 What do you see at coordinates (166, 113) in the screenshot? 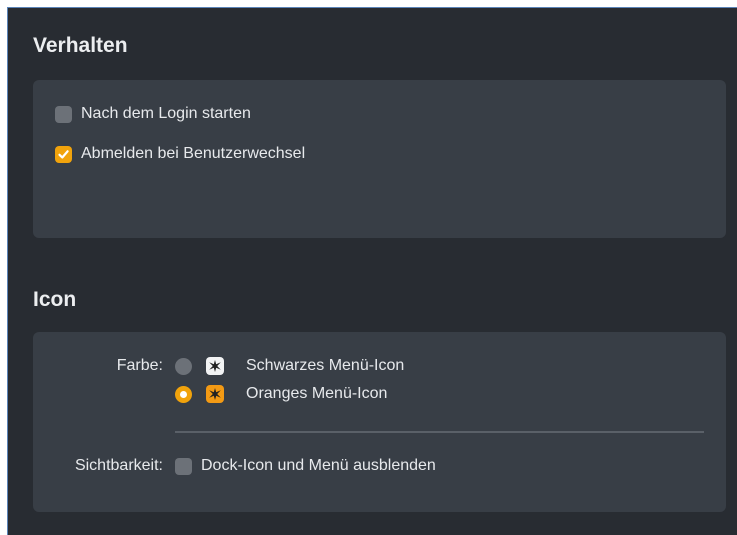
I see `launch-at-login-label: Nach dem Login starten` at bounding box center [166, 113].